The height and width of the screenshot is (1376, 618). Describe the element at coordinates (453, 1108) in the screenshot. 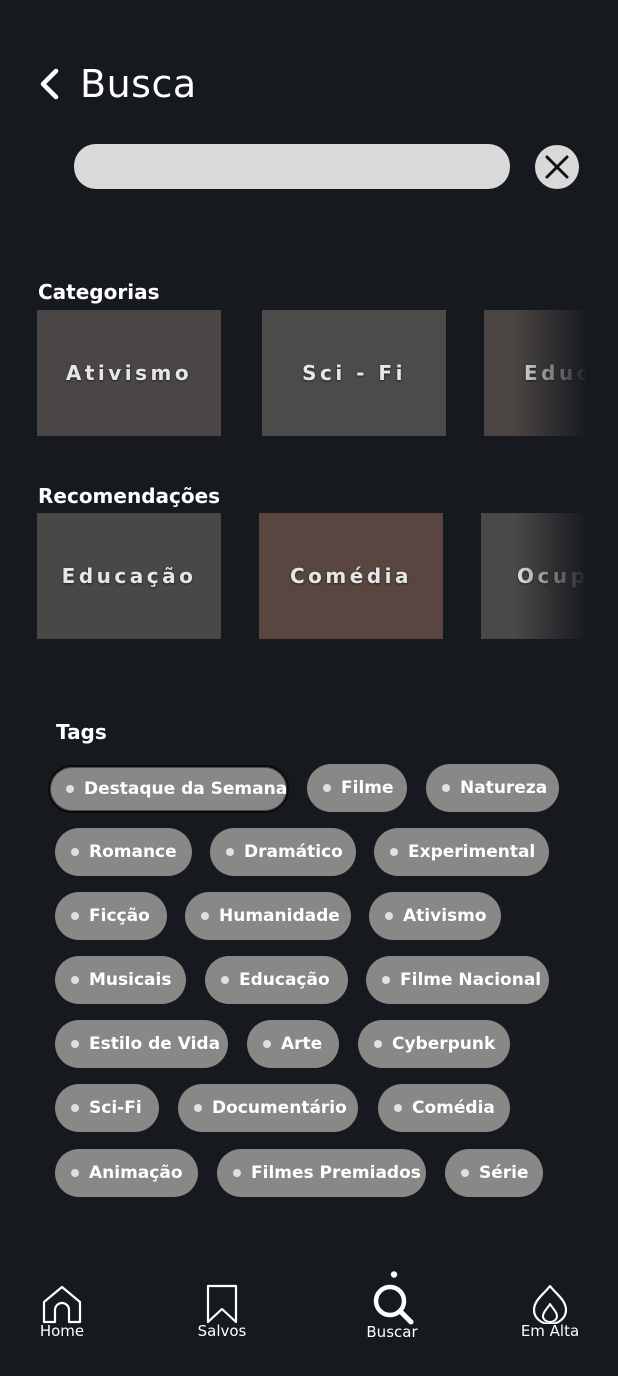

I see `tag-label: Comédia` at that location.